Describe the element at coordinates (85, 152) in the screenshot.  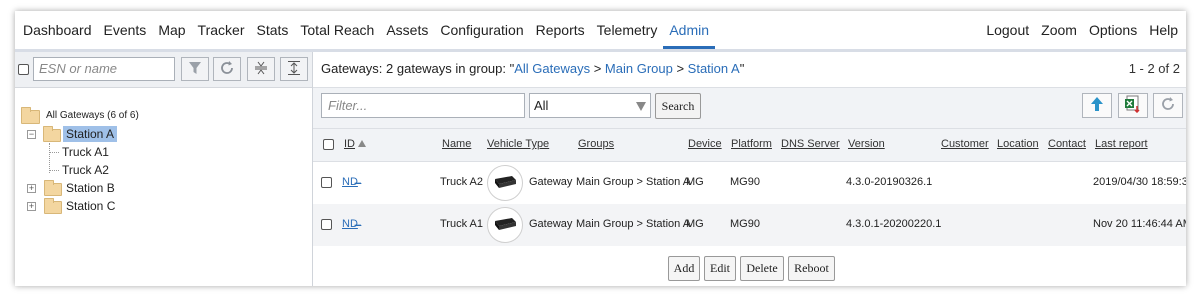
I see `tree-node-truck-a1: Truck A1` at that location.